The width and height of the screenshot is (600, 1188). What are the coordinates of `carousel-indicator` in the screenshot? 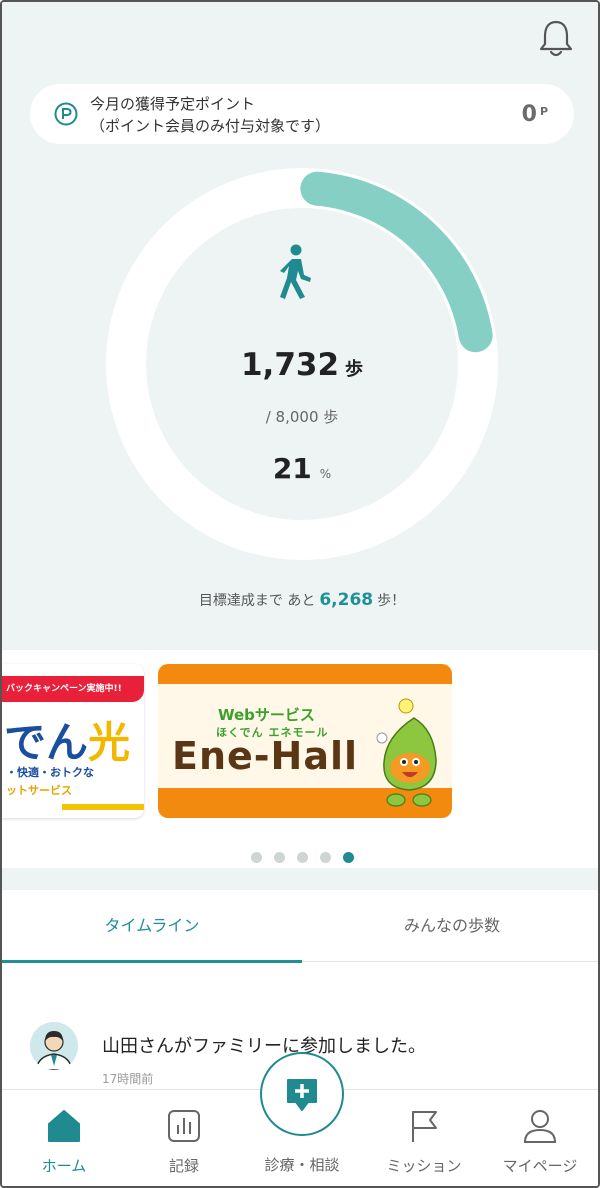 It's located at (300, 857).